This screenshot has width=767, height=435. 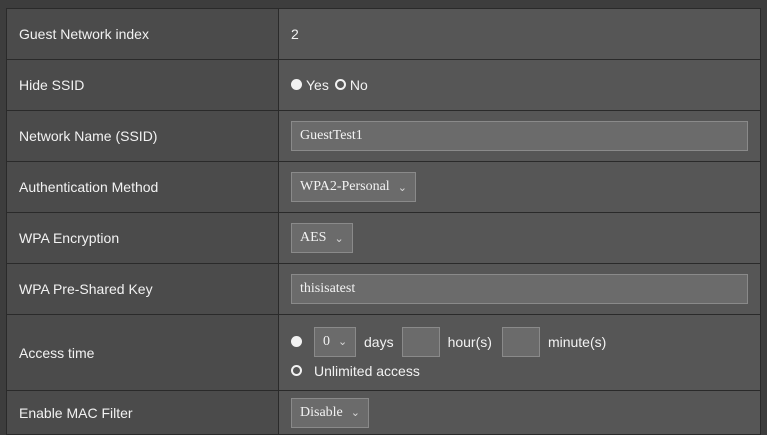 What do you see at coordinates (577, 341) in the screenshot?
I see `minutes-label: minute(s)` at bounding box center [577, 341].